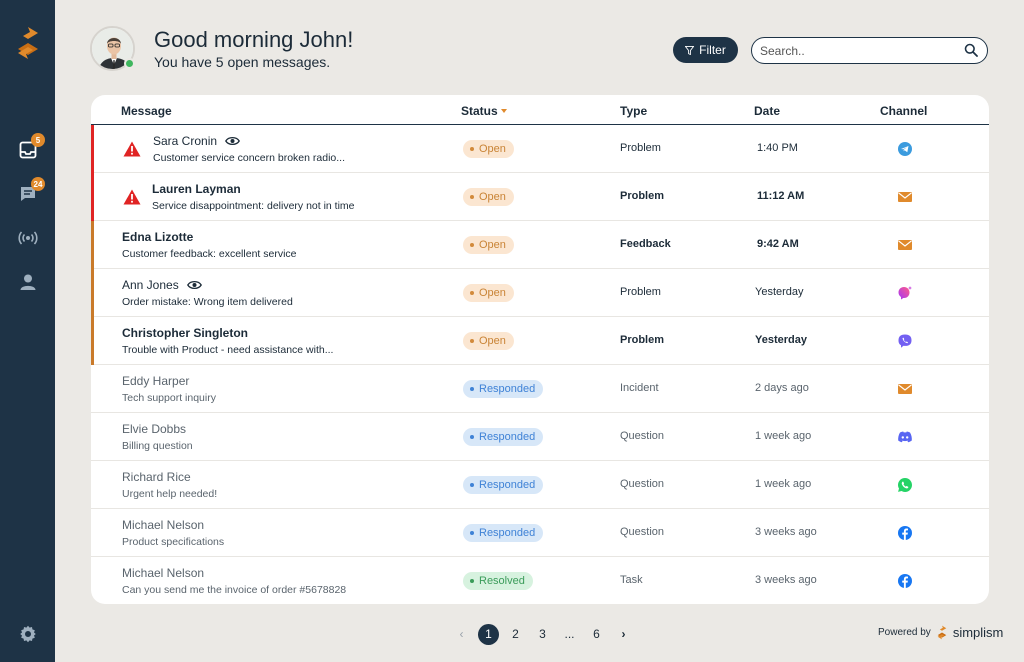  I want to click on message-date: 1 week ago, so click(783, 436).